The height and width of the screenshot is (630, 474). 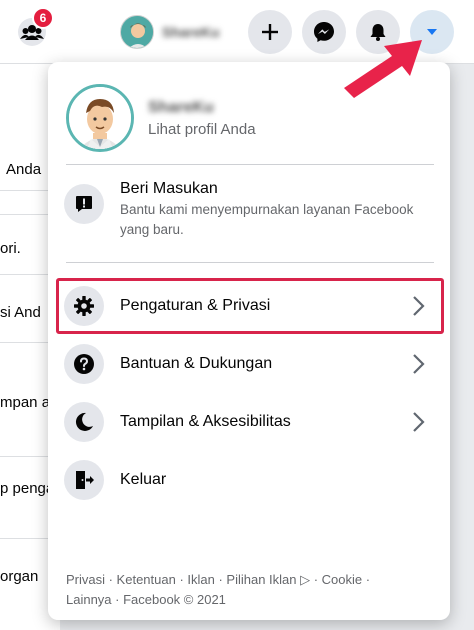 I want to click on background-text: organ, so click(x=19, y=576).